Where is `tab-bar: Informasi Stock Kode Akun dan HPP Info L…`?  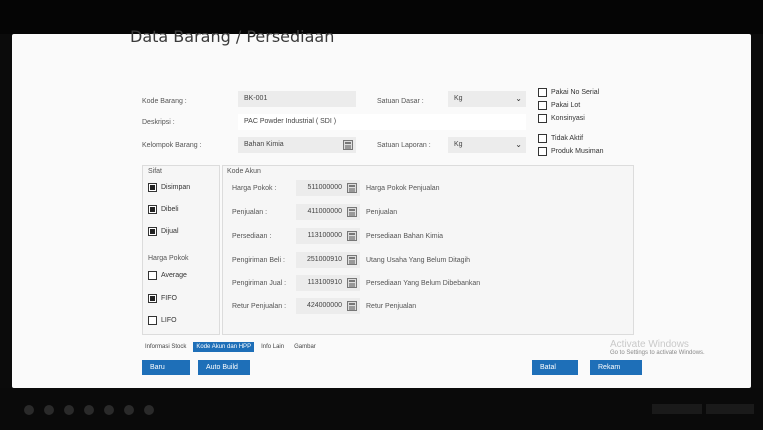 tab-bar: Informasi Stock Kode Akun dan HPP Info L… is located at coordinates (230, 347).